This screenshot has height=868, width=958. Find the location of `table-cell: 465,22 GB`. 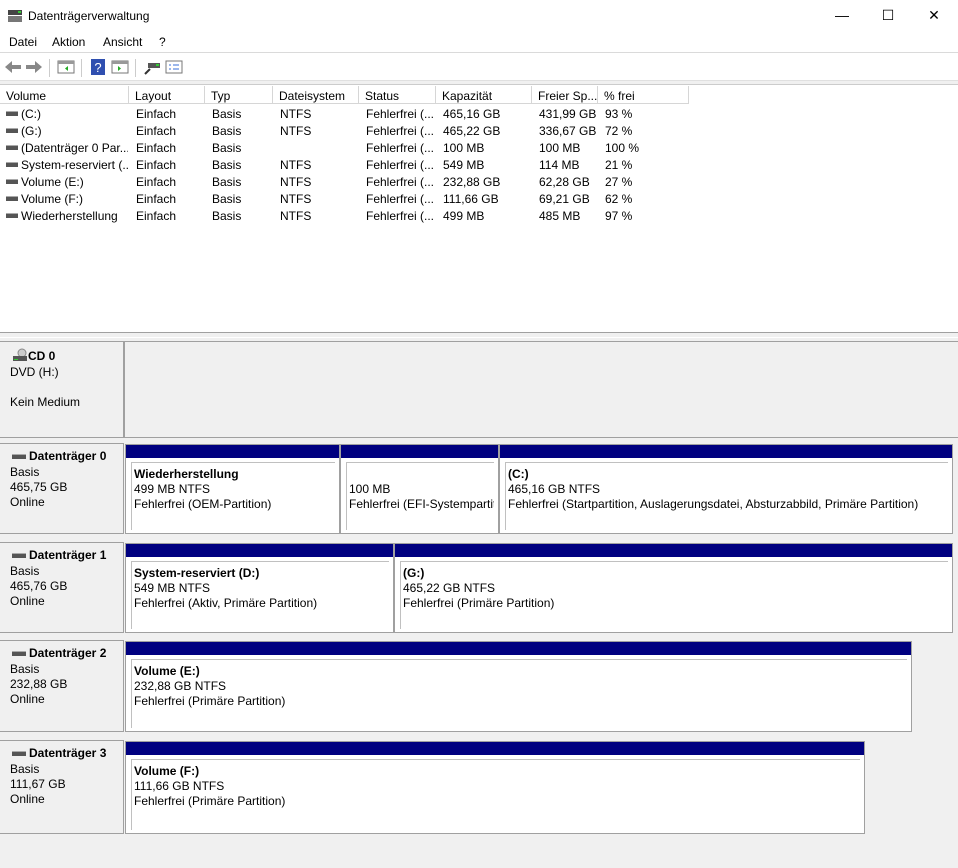

table-cell: 465,22 GB is located at coordinates (472, 131).